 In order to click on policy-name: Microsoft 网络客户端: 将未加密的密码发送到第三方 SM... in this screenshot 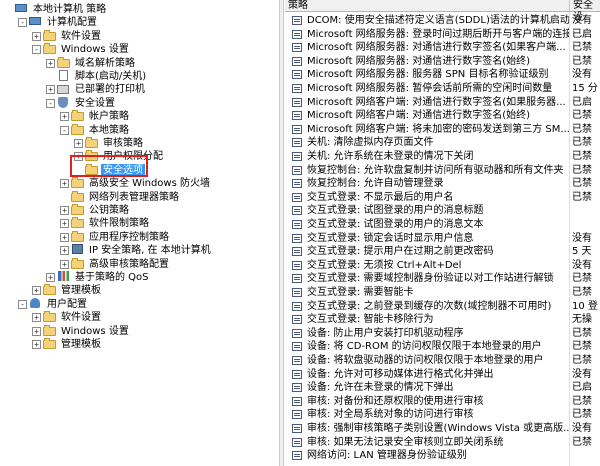, I will do `click(438, 129)`.